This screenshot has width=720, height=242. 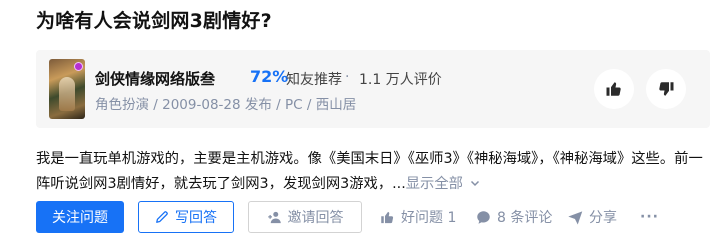 I want to click on show-all-label: 显示全部, so click(x=434, y=184).